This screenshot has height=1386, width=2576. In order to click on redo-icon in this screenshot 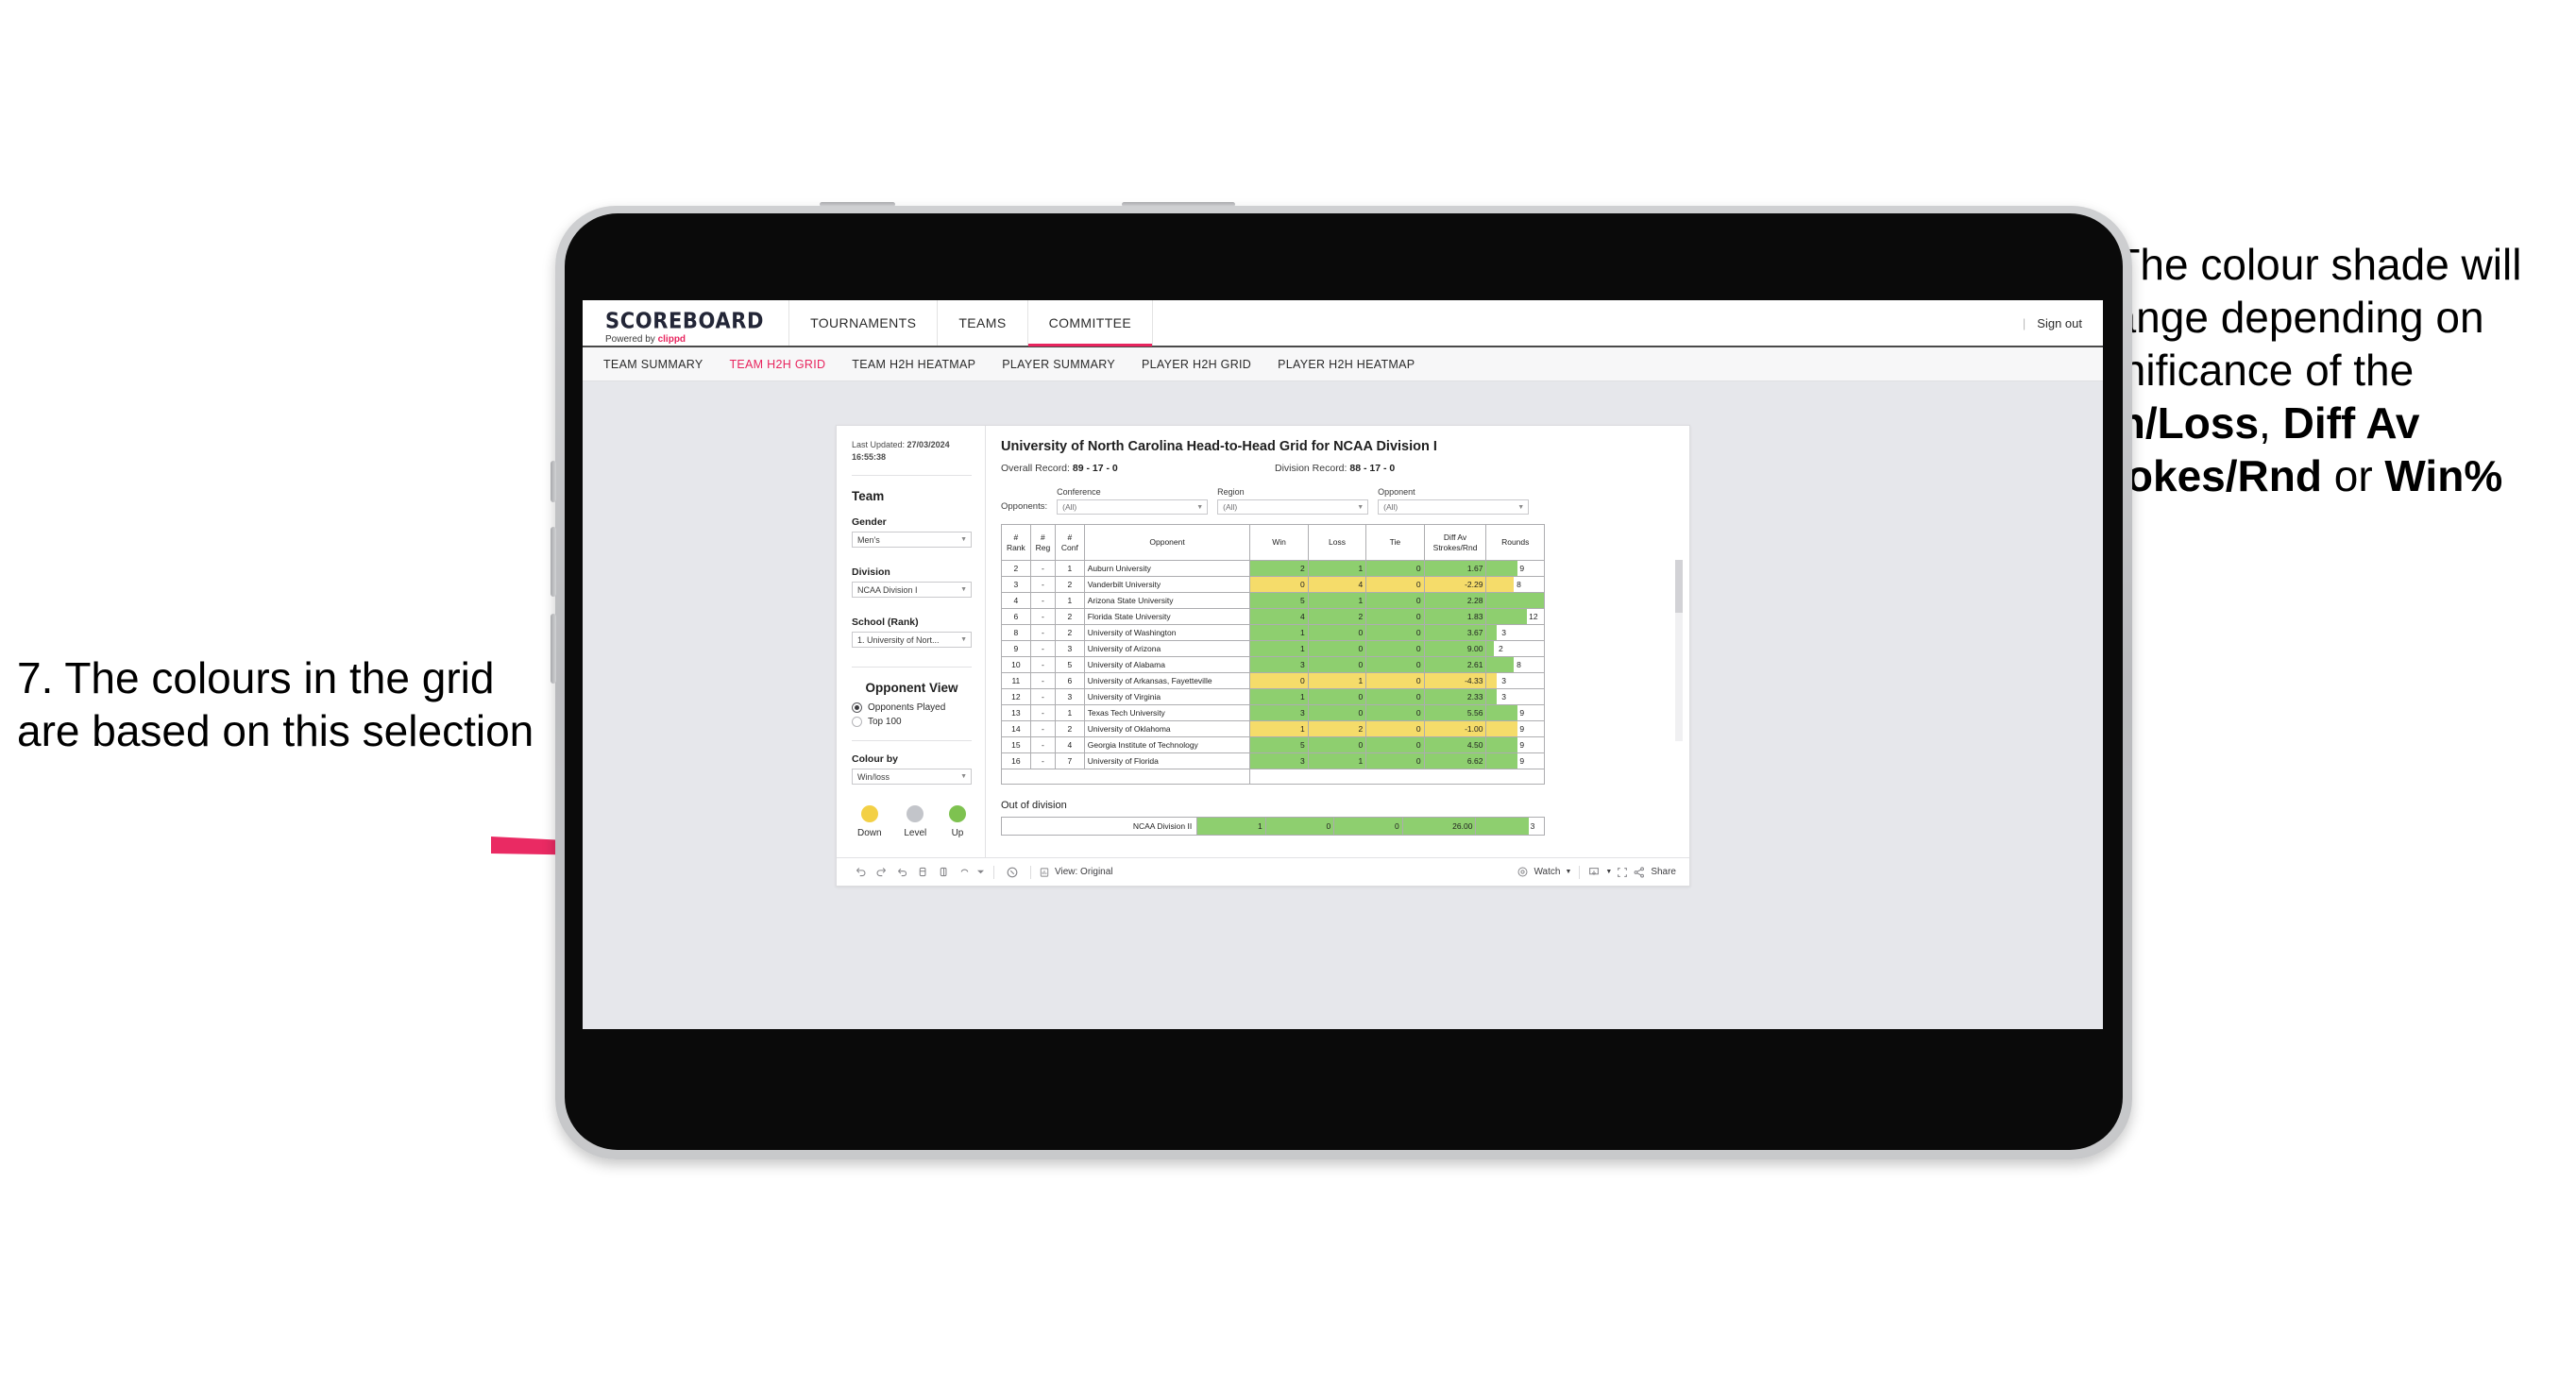, I will do `click(881, 872)`.